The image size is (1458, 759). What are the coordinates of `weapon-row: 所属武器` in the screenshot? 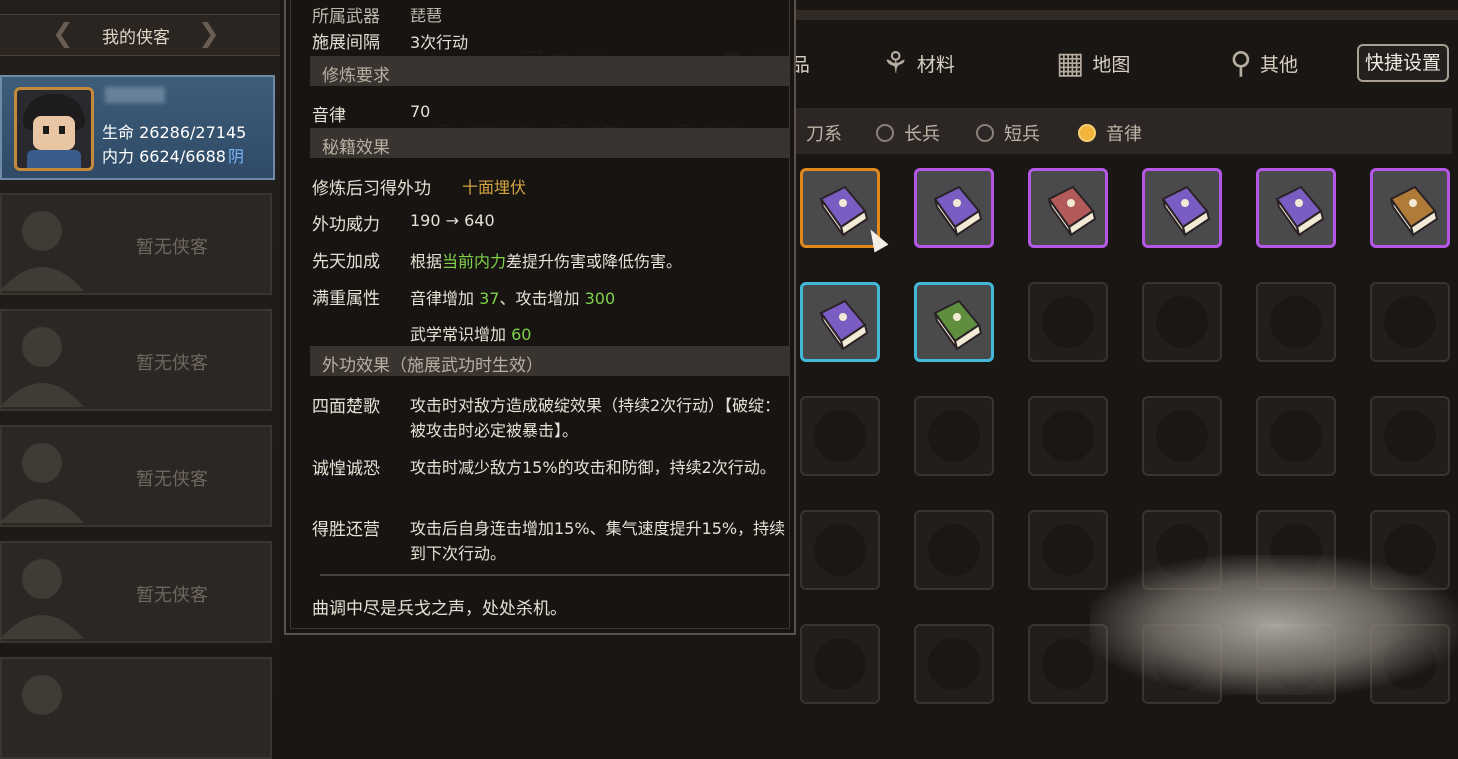 It's located at (346, 17).